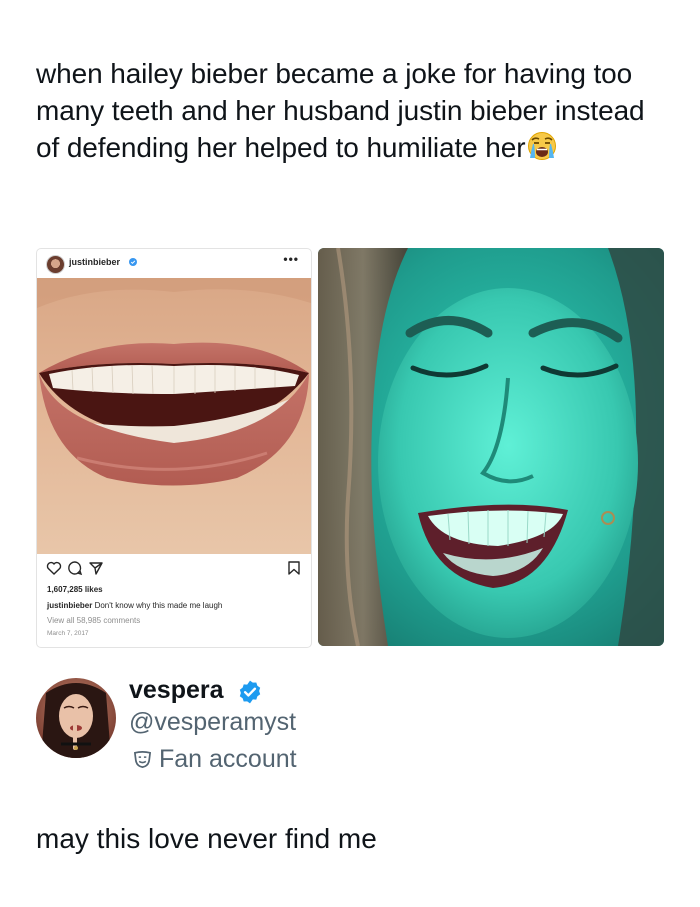 This screenshot has height=907, width=700. What do you see at coordinates (93, 620) in the screenshot?
I see `view-comments-link: View all 58,985 comments` at bounding box center [93, 620].